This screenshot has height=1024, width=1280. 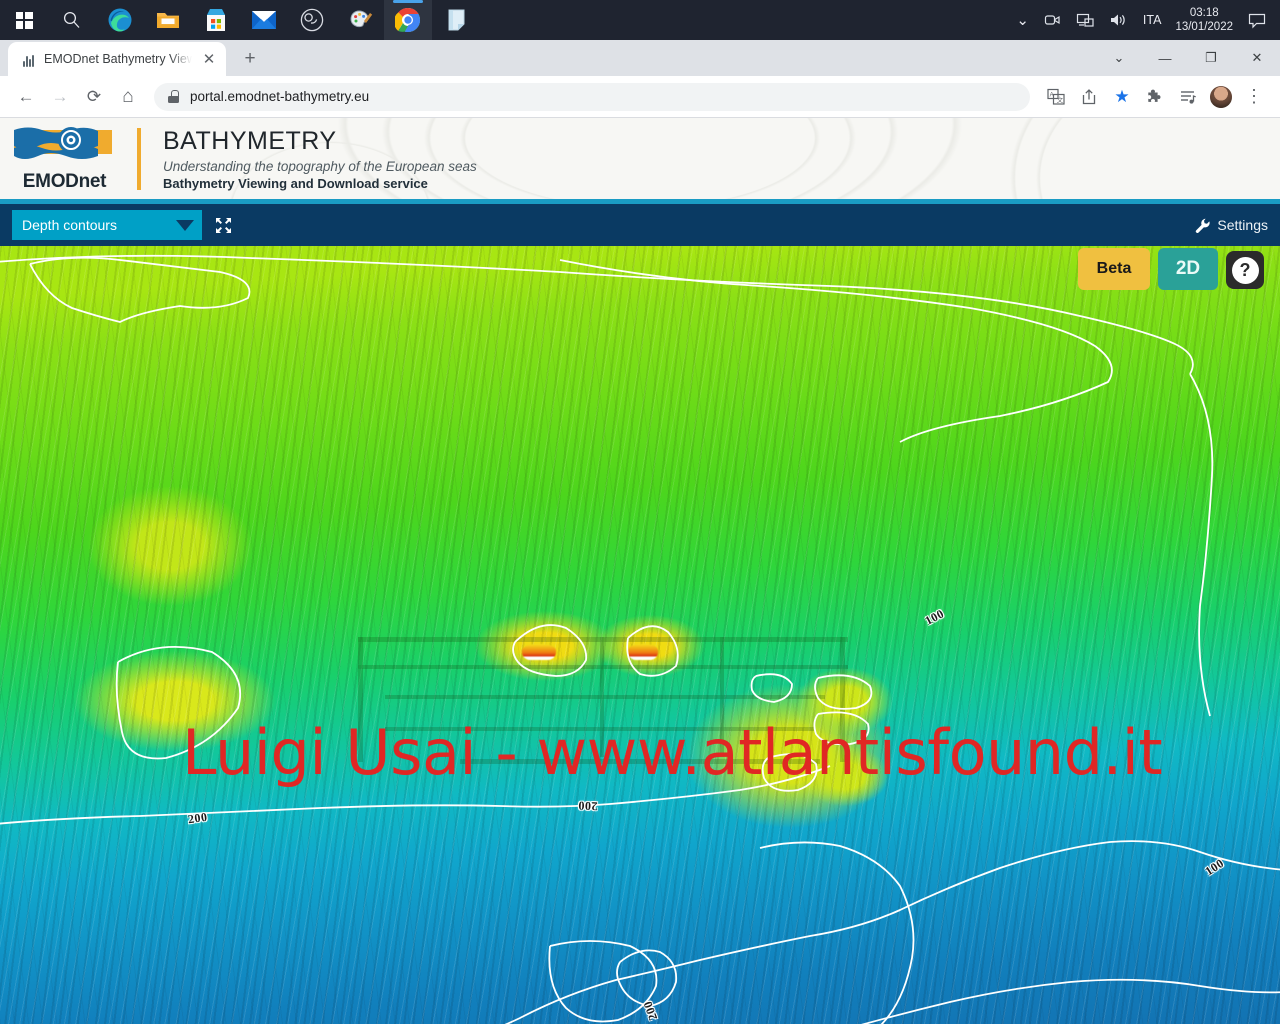 What do you see at coordinates (1122, 97) in the screenshot?
I see `bookmark-button: ★` at bounding box center [1122, 97].